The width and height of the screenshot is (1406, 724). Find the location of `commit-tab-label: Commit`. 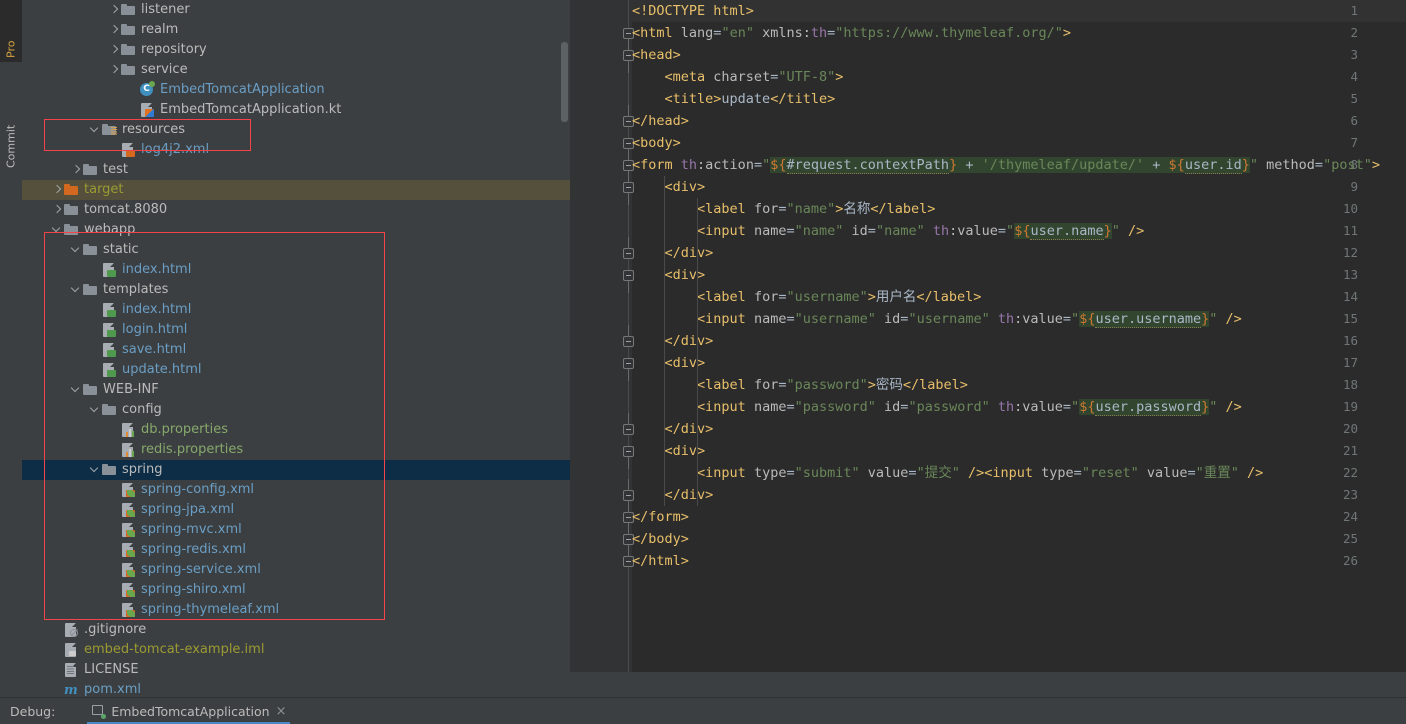

commit-tab-label: Commit is located at coordinates (11, 146).